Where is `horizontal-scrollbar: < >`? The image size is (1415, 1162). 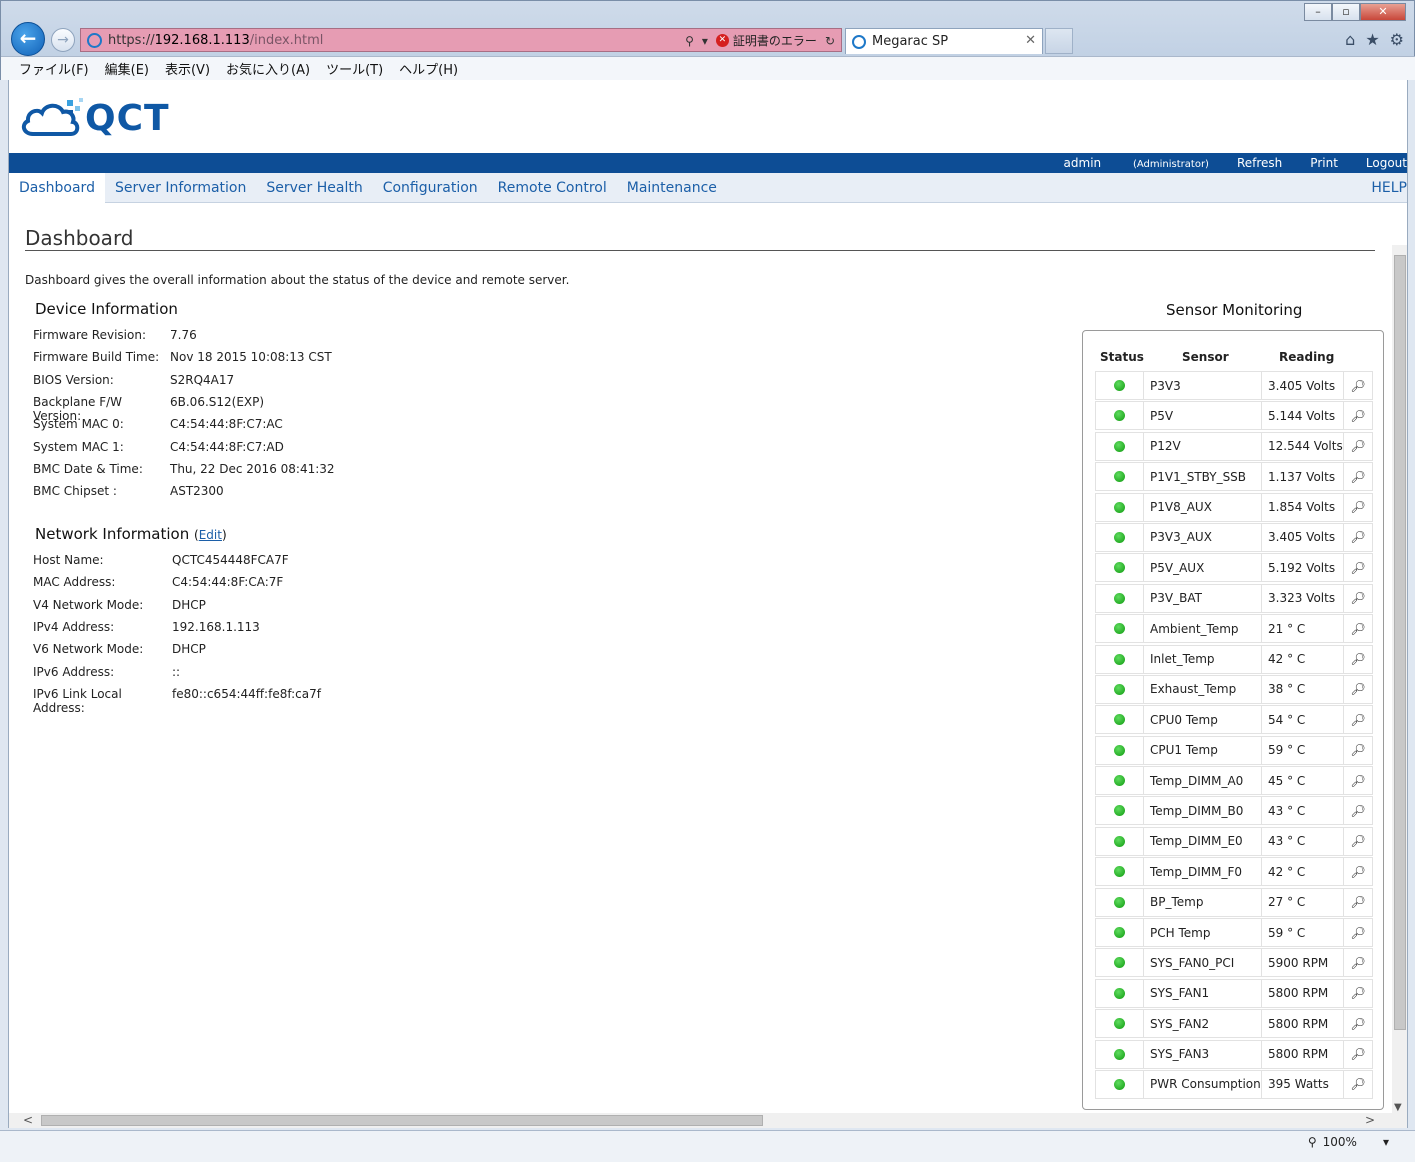 horizontal-scrollbar: < > is located at coordinates (708, 1120).